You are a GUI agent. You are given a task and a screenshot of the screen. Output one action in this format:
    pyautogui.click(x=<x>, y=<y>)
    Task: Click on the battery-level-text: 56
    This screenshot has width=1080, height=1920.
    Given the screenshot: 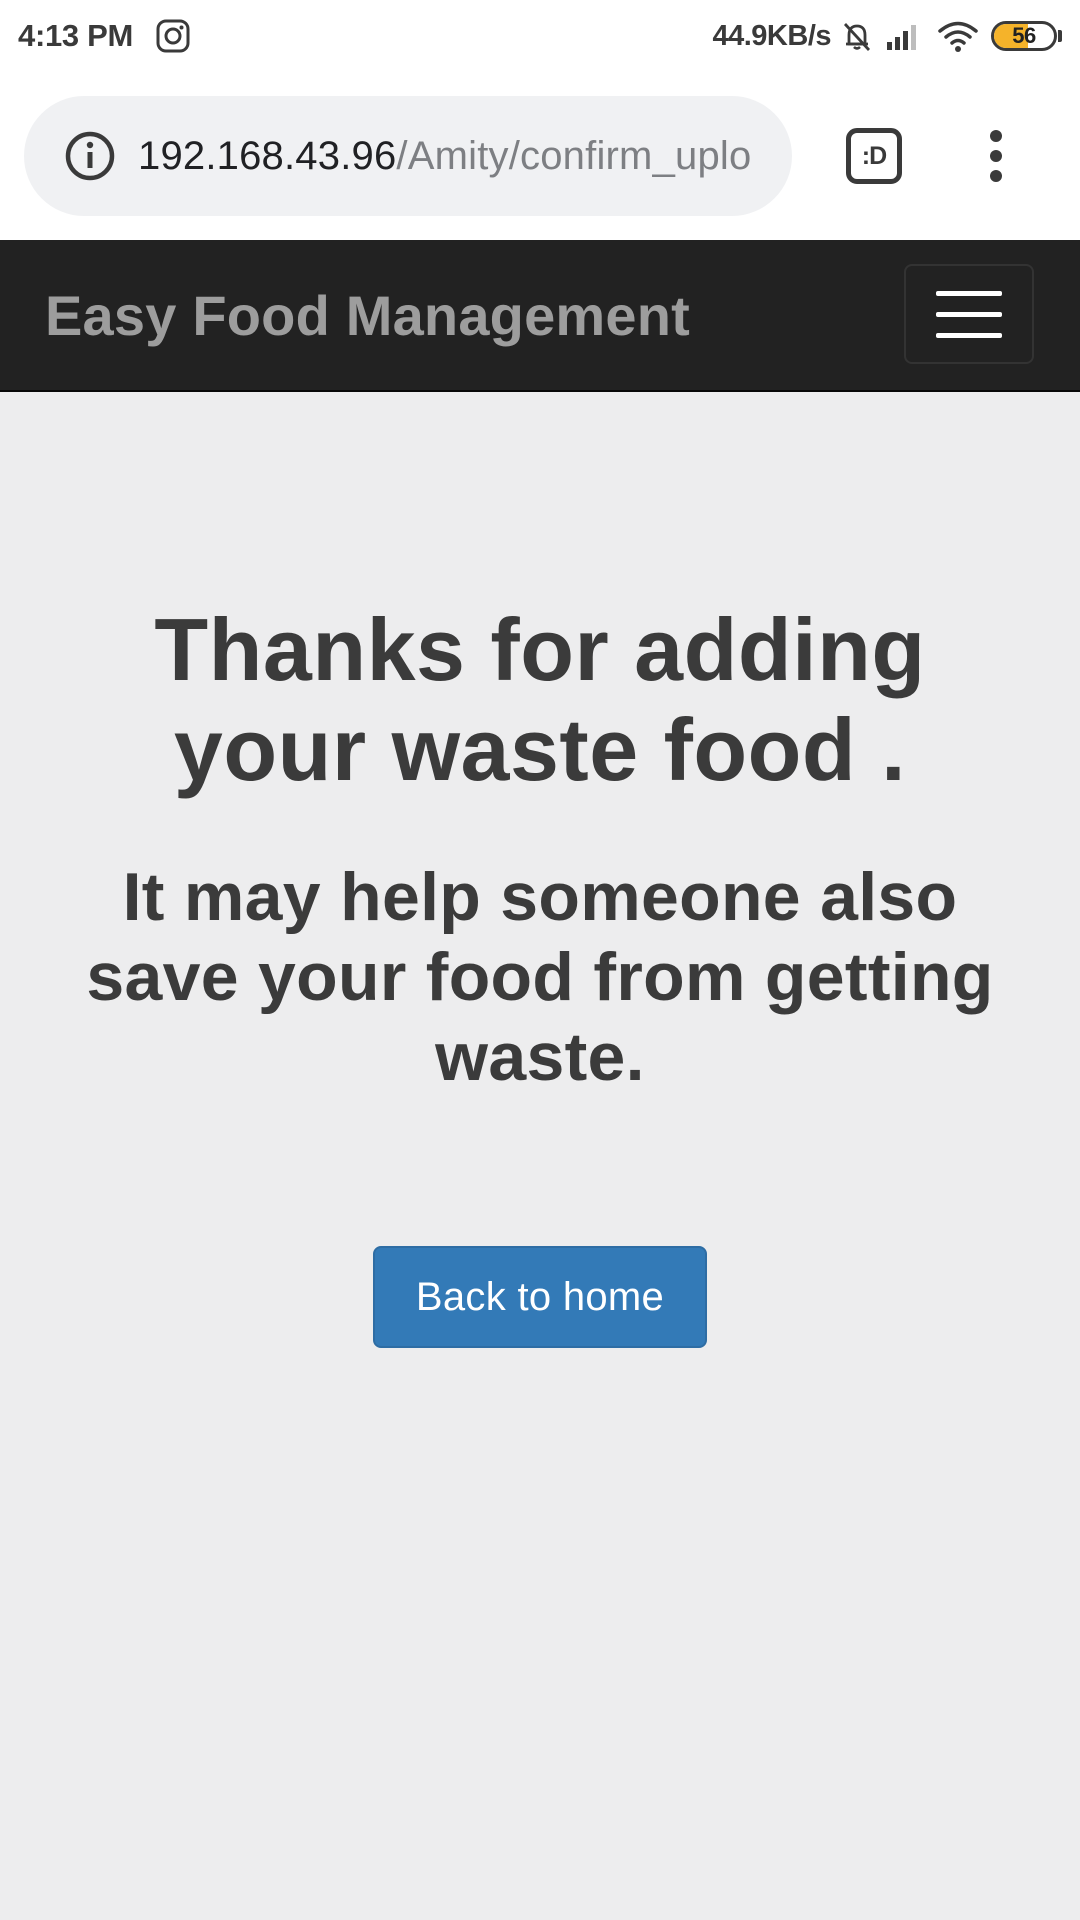 What is the action you would take?
    pyautogui.click(x=1024, y=35)
    